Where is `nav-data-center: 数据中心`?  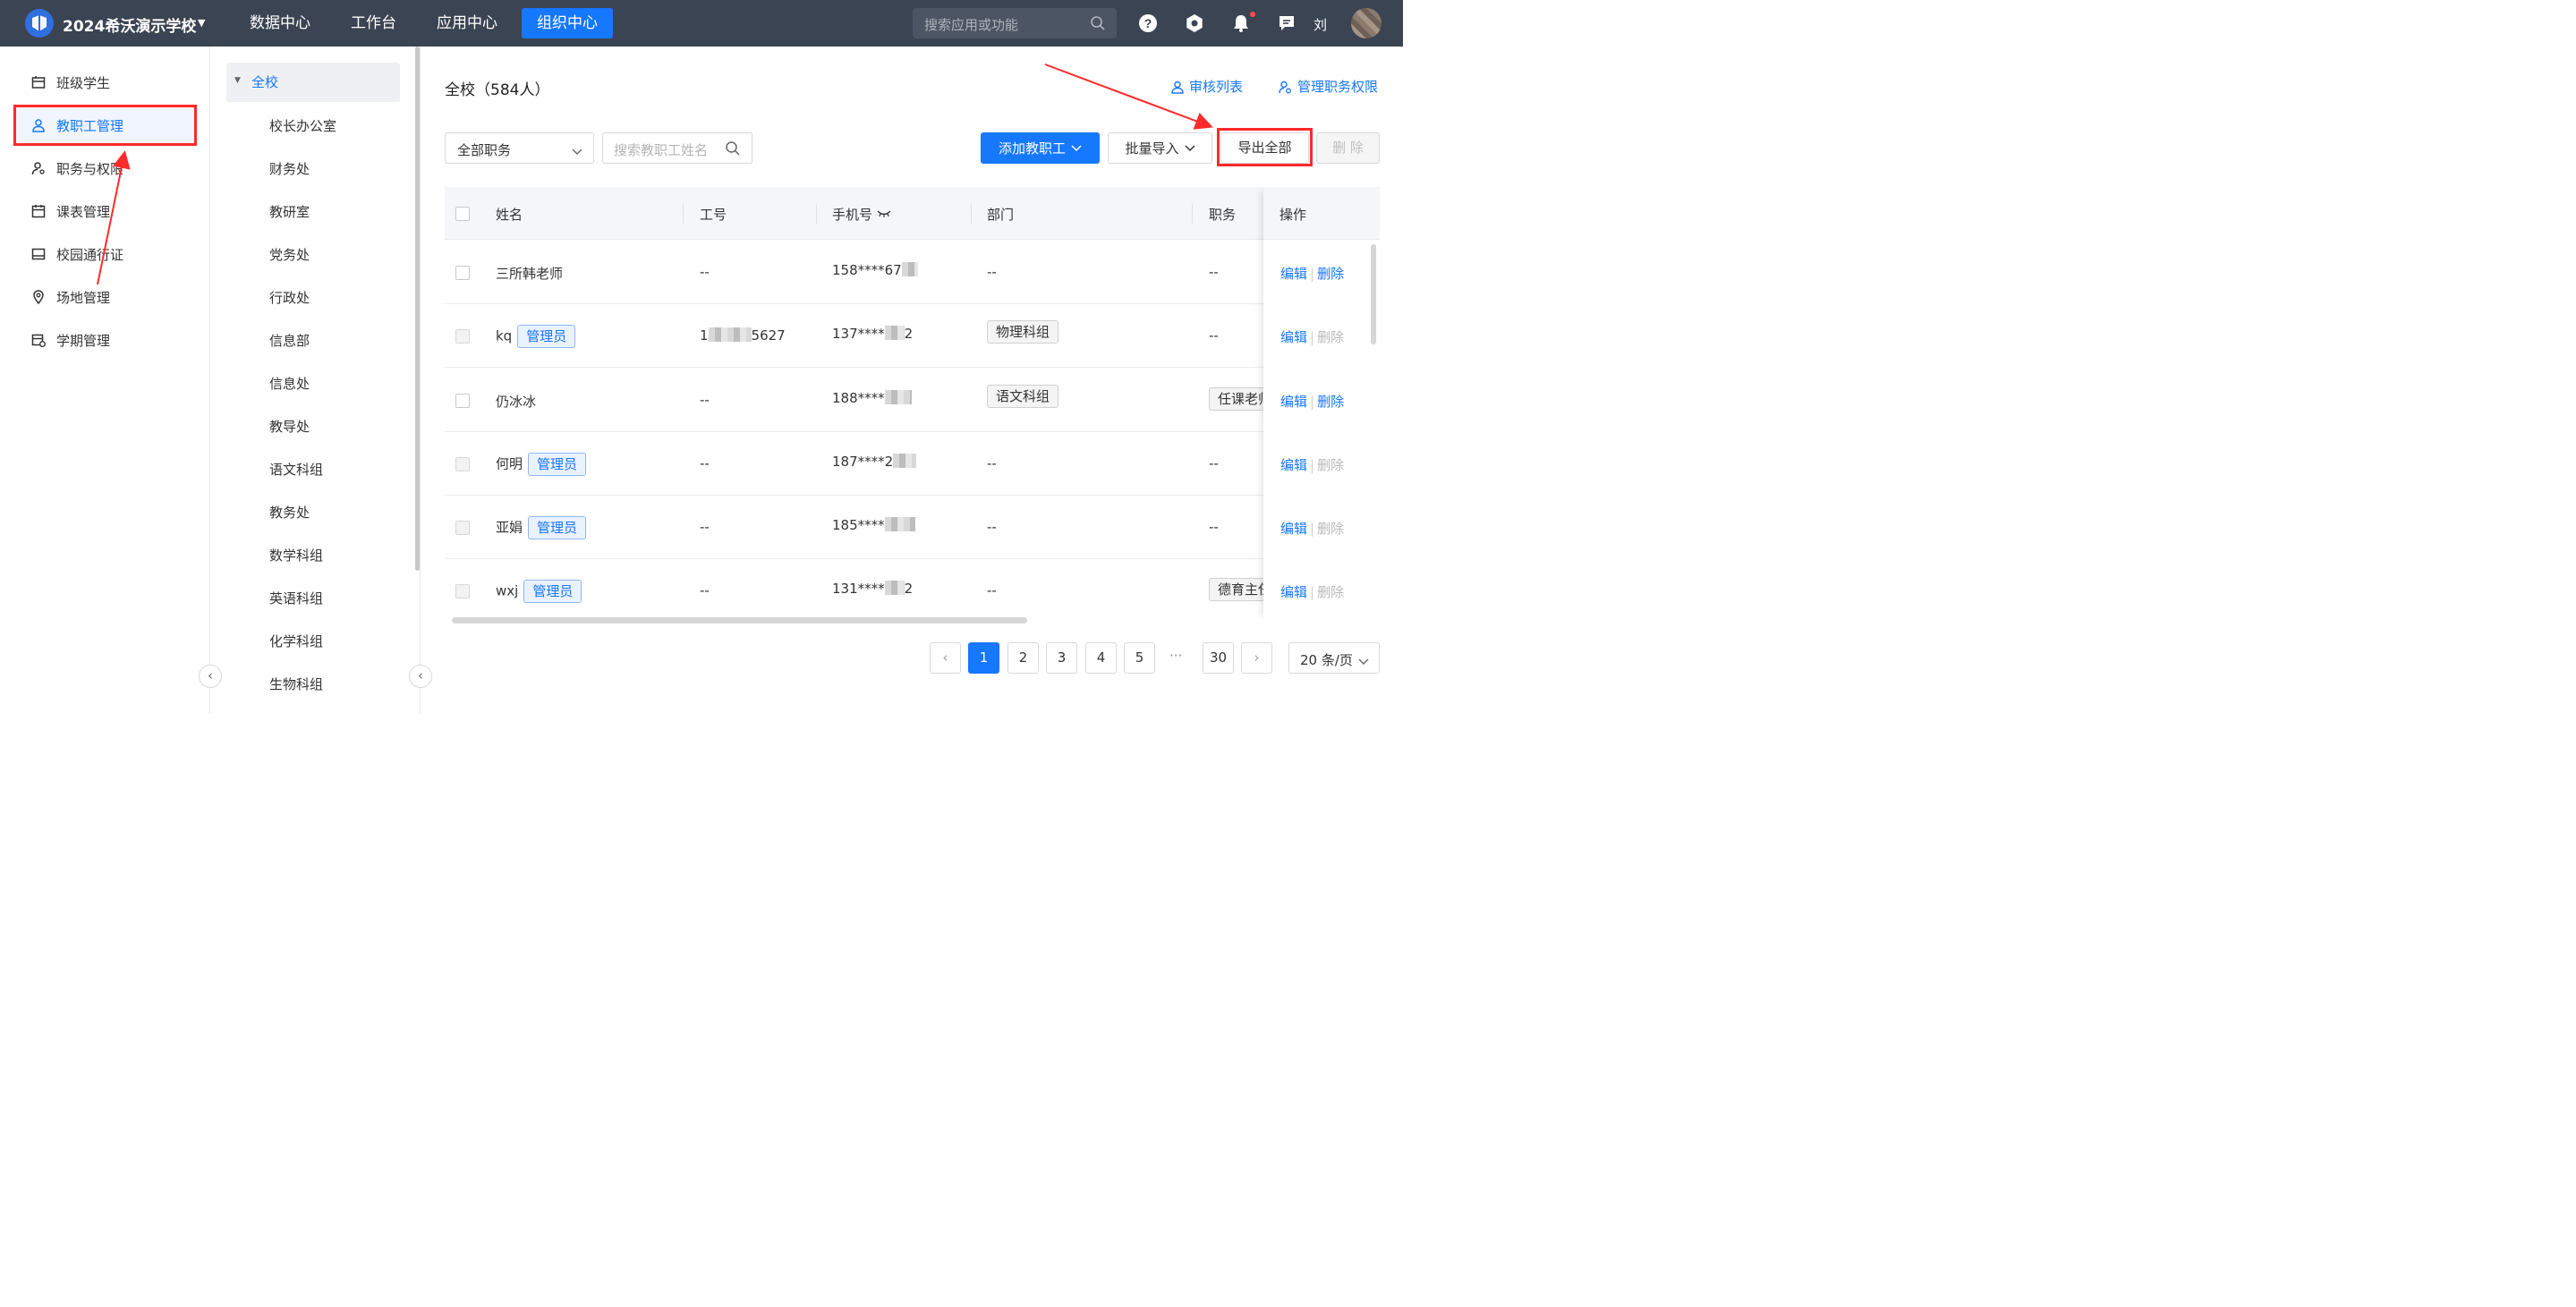
nav-data-center: 数据中心 is located at coordinates (280, 23).